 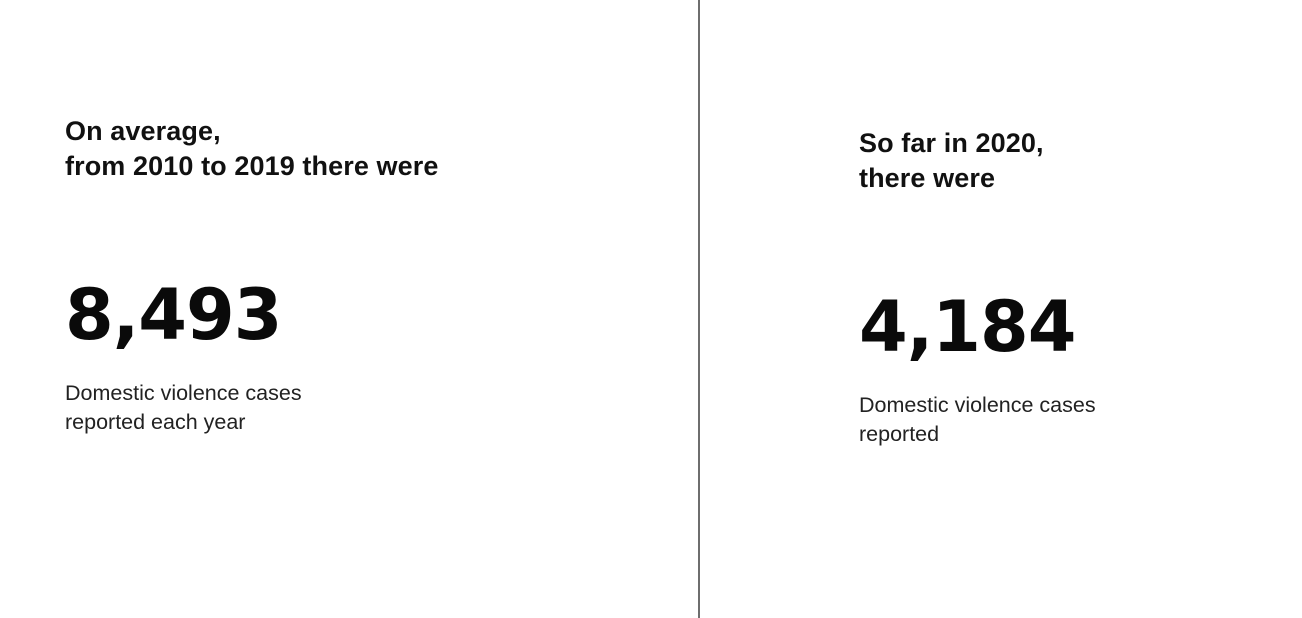 What do you see at coordinates (365, 149) in the screenshot?
I see `stat-heading-average: On average, from 2010 to 2019 there were` at bounding box center [365, 149].